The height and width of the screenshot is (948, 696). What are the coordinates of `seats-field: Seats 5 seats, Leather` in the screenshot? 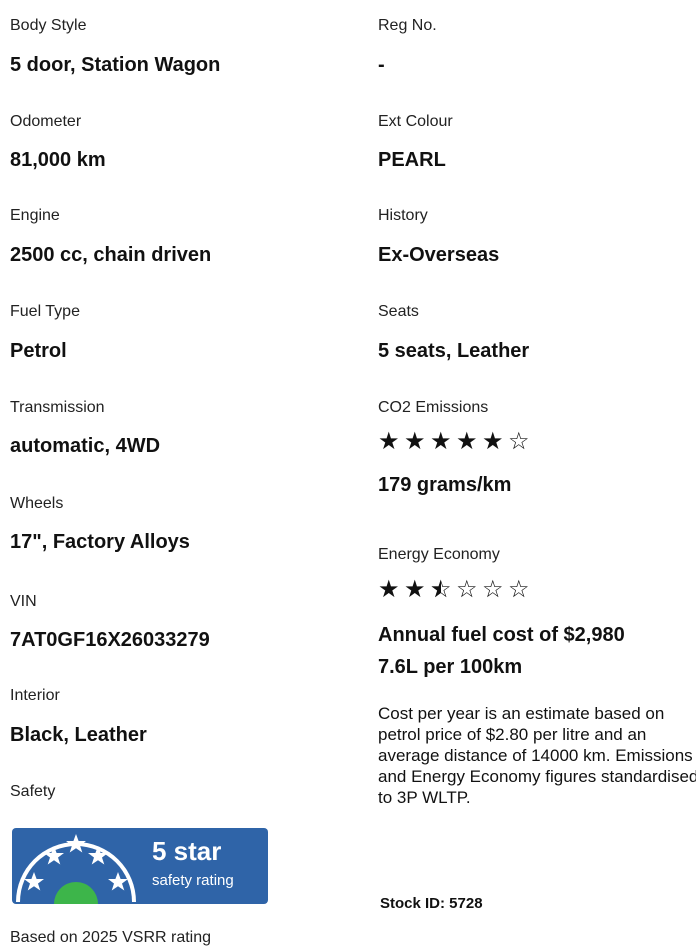 It's located at (453, 333).